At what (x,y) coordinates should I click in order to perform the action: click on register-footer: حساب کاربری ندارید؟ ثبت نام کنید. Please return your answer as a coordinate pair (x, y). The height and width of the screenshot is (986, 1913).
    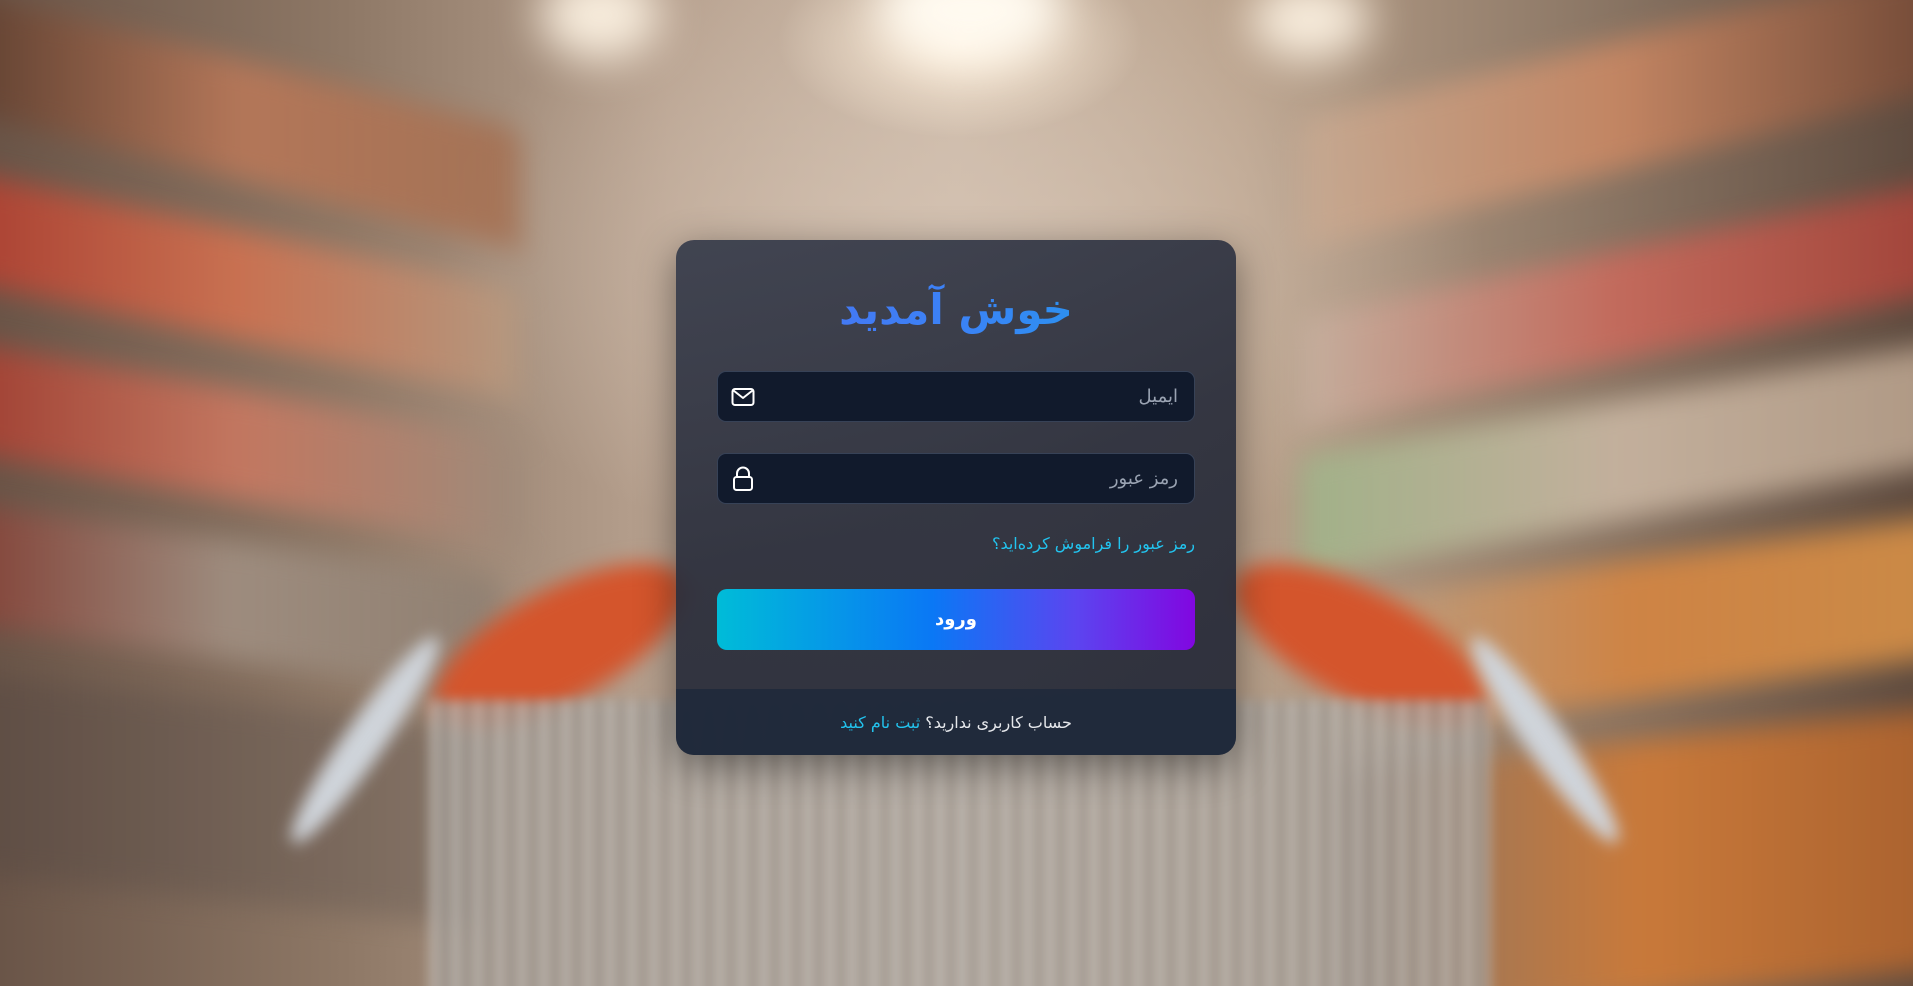
    Looking at the image, I should click on (956, 722).